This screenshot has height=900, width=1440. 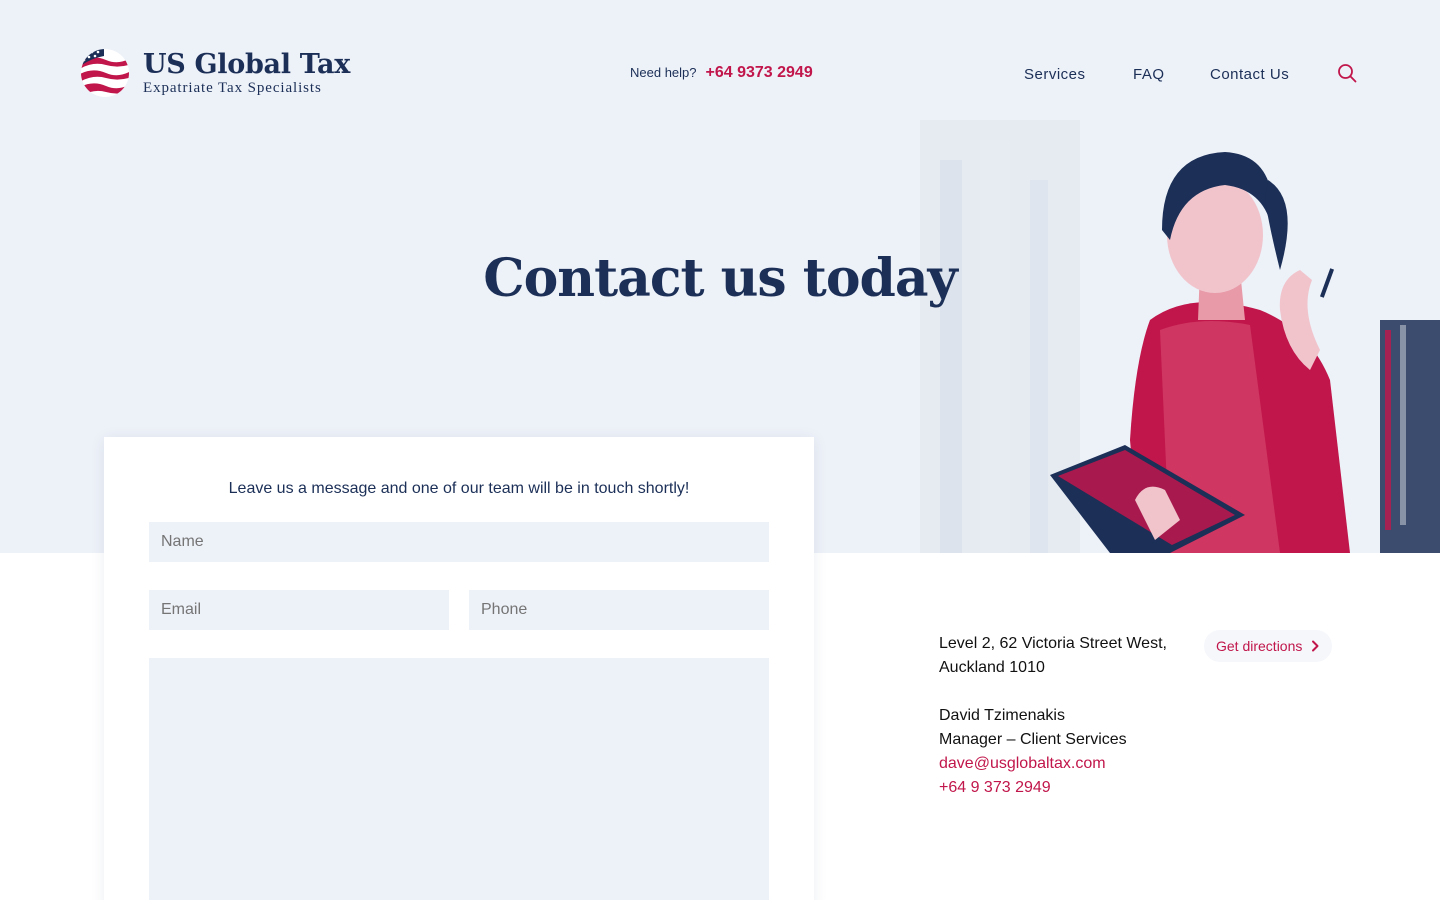 I want to click on person-phone-link: +64 9 373 2949, so click(x=1033, y=788).